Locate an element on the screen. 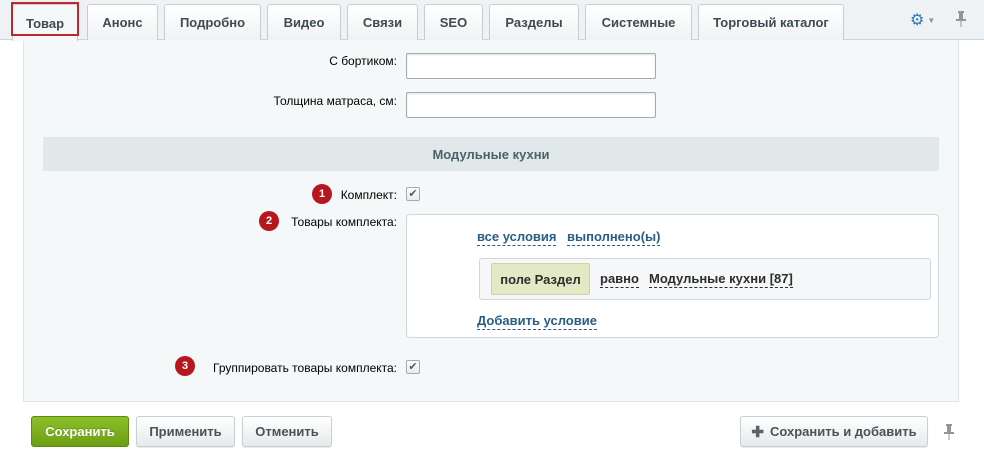 The width and height of the screenshot is (984, 465). tab-seo: SEO is located at coordinates (453, 22).